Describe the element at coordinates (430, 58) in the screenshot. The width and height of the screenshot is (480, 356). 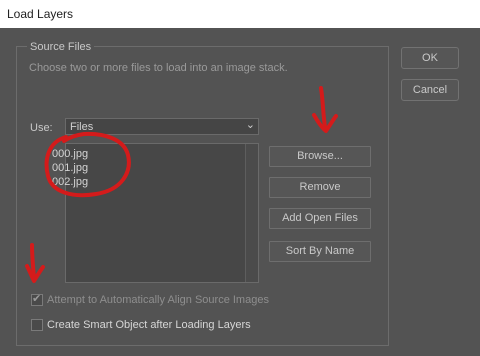
I see `ok-button: OK` at that location.